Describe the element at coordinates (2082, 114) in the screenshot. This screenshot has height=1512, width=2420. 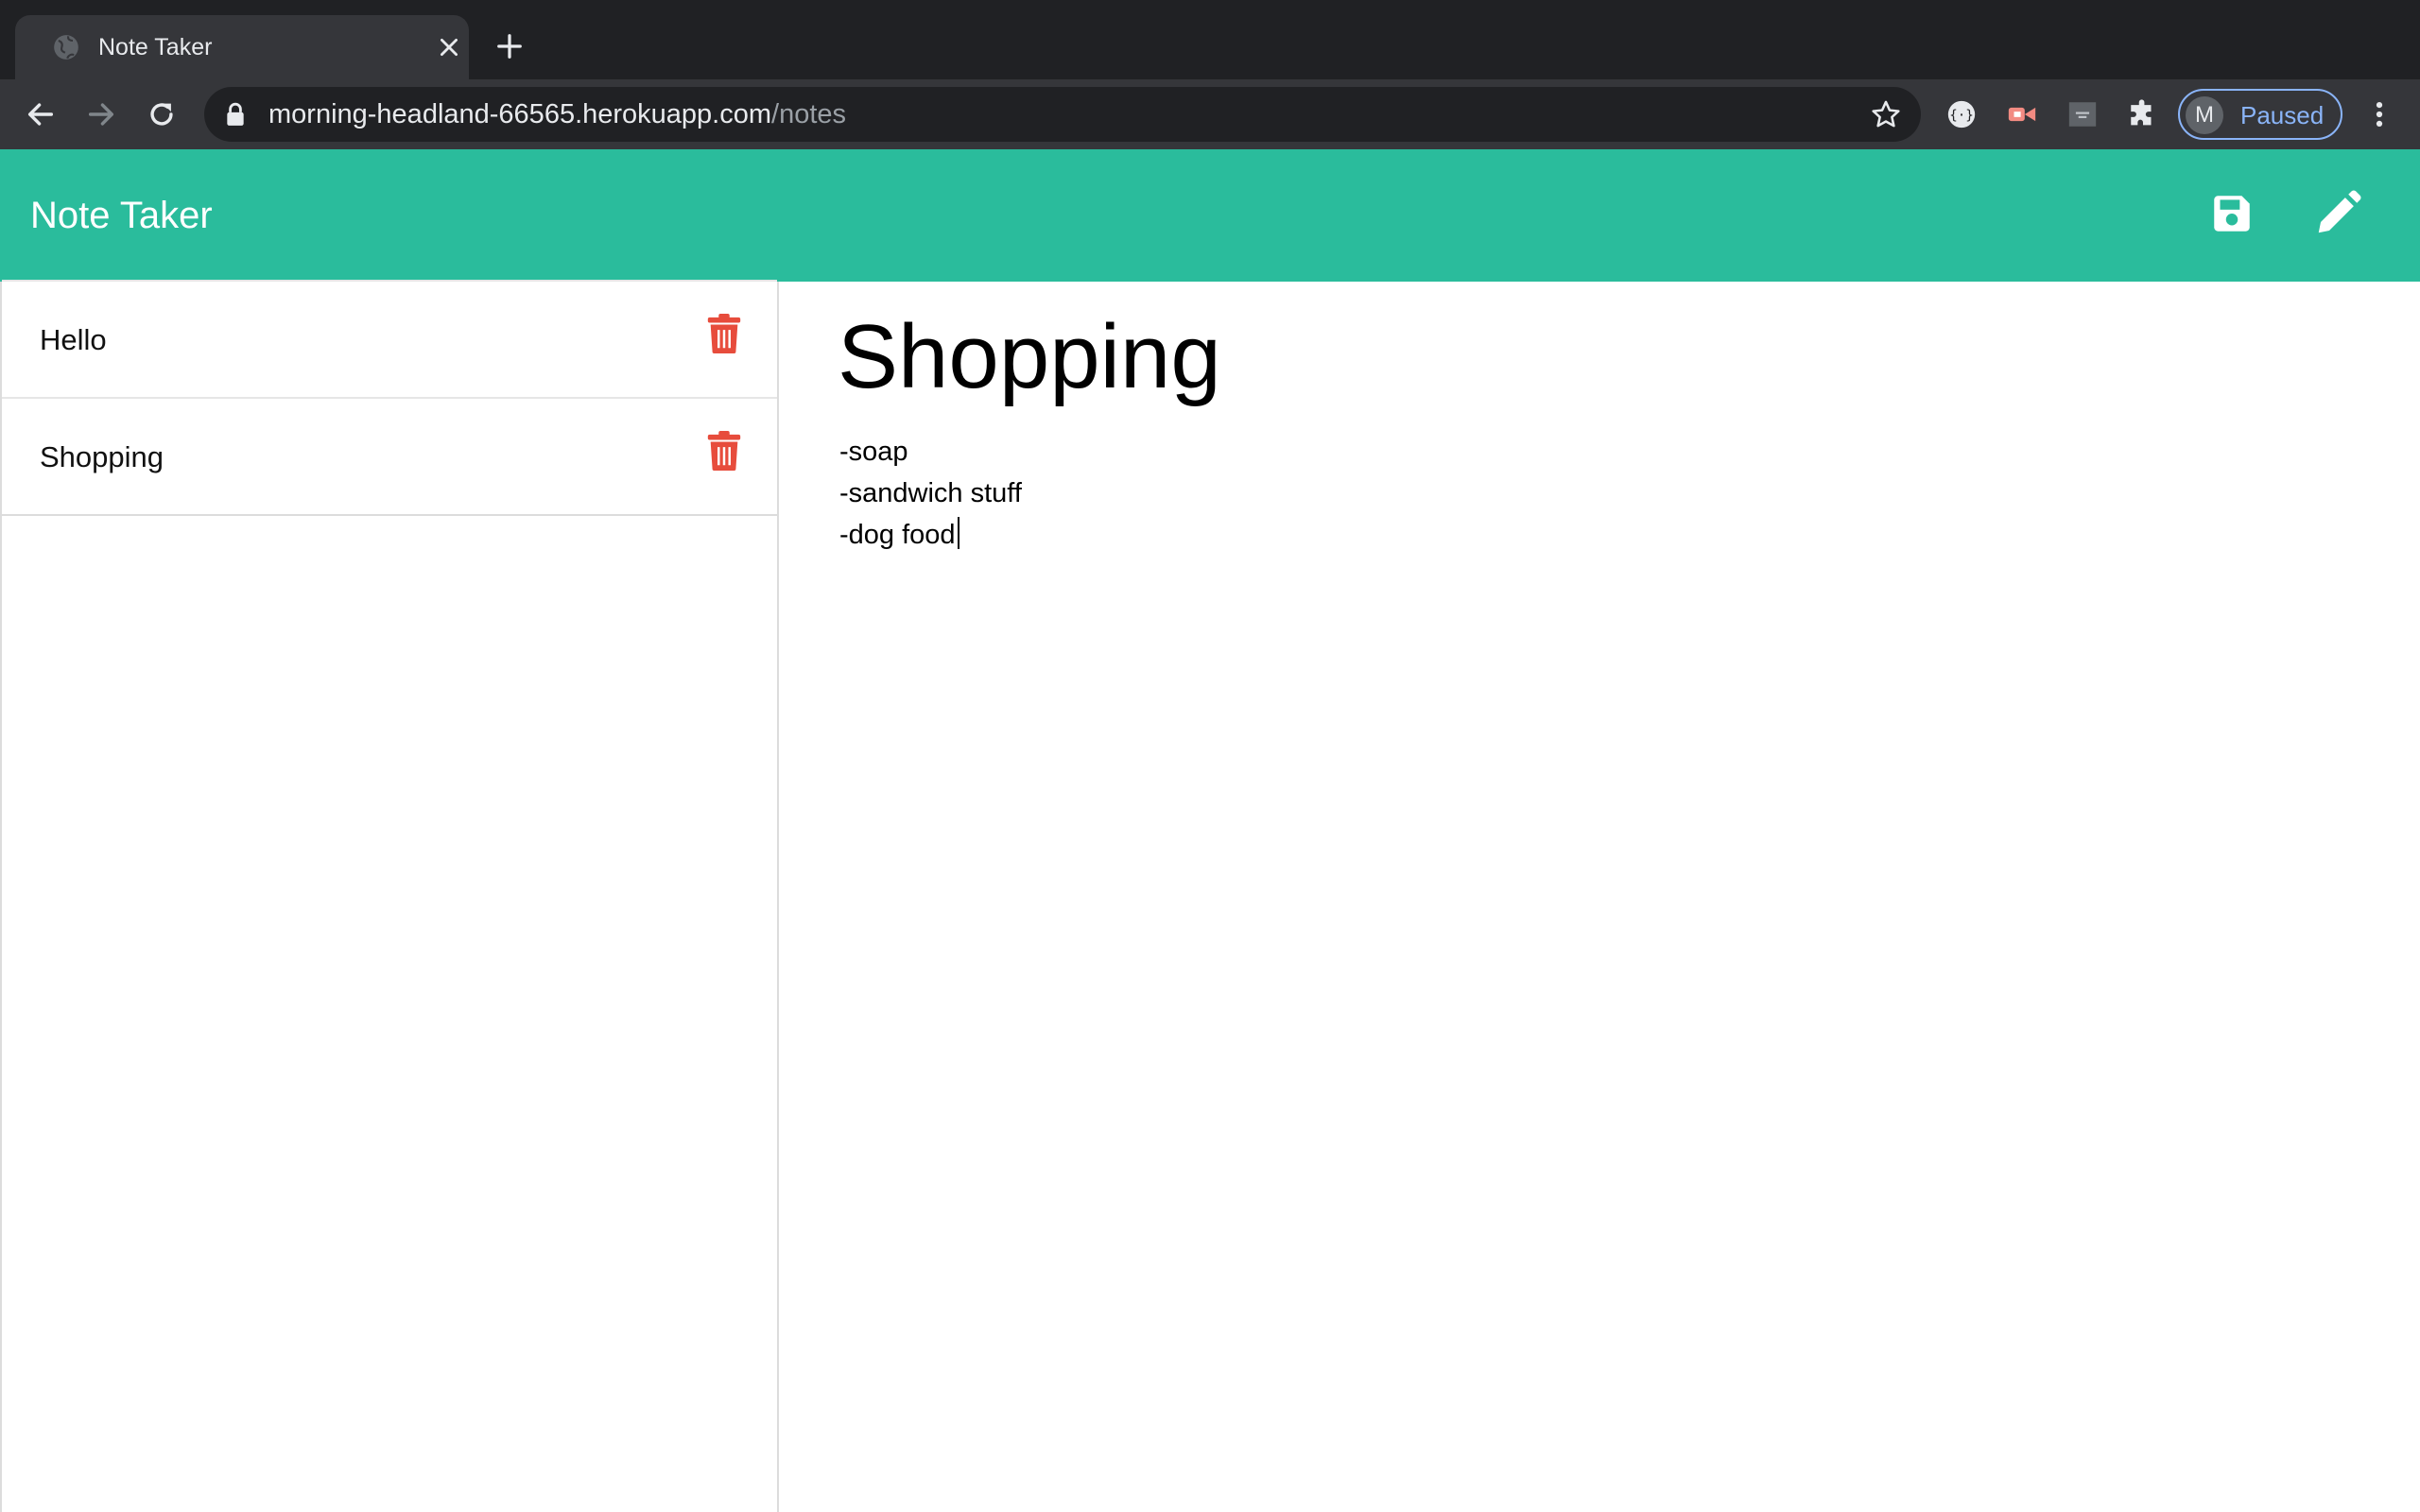
I see `screenshot-extension-icon` at that location.